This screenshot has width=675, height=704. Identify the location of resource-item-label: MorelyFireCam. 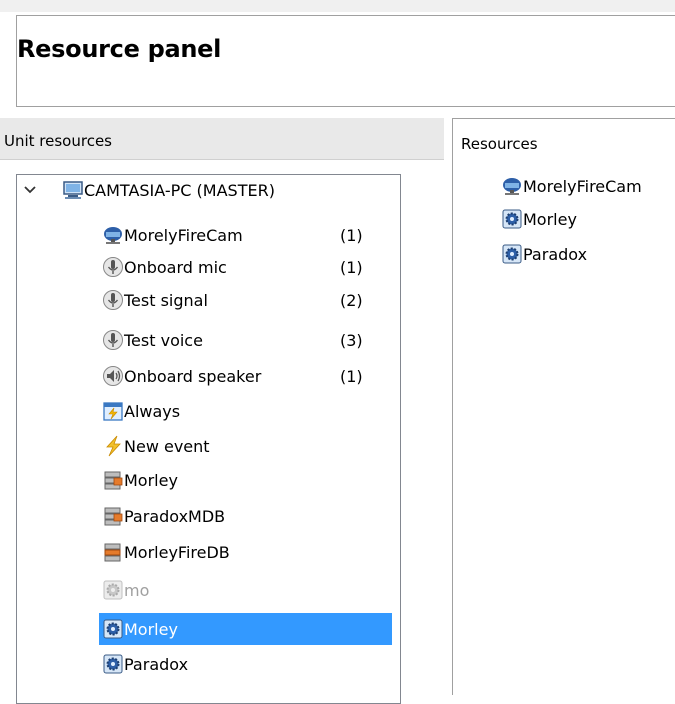
(582, 186).